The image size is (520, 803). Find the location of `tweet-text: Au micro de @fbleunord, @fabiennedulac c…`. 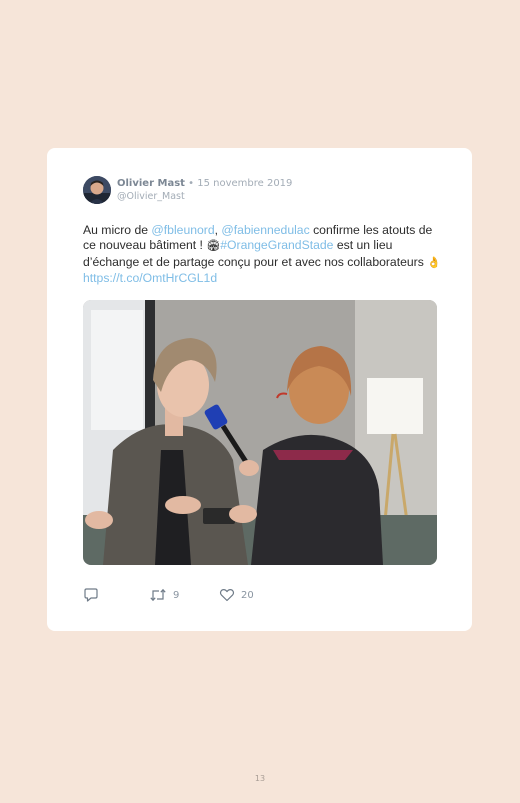

tweet-text: Au micro de @fbleunord, @fabiennedulac c… is located at coordinates (263, 254).